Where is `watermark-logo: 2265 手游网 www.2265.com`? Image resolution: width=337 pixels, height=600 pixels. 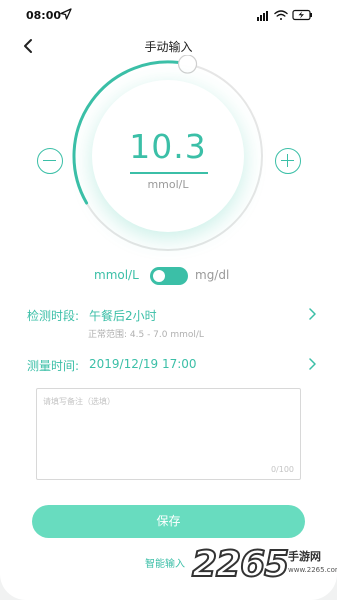 watermark-logo: 2265 手游网 www.2265.com is located at coordinates (264, 566).